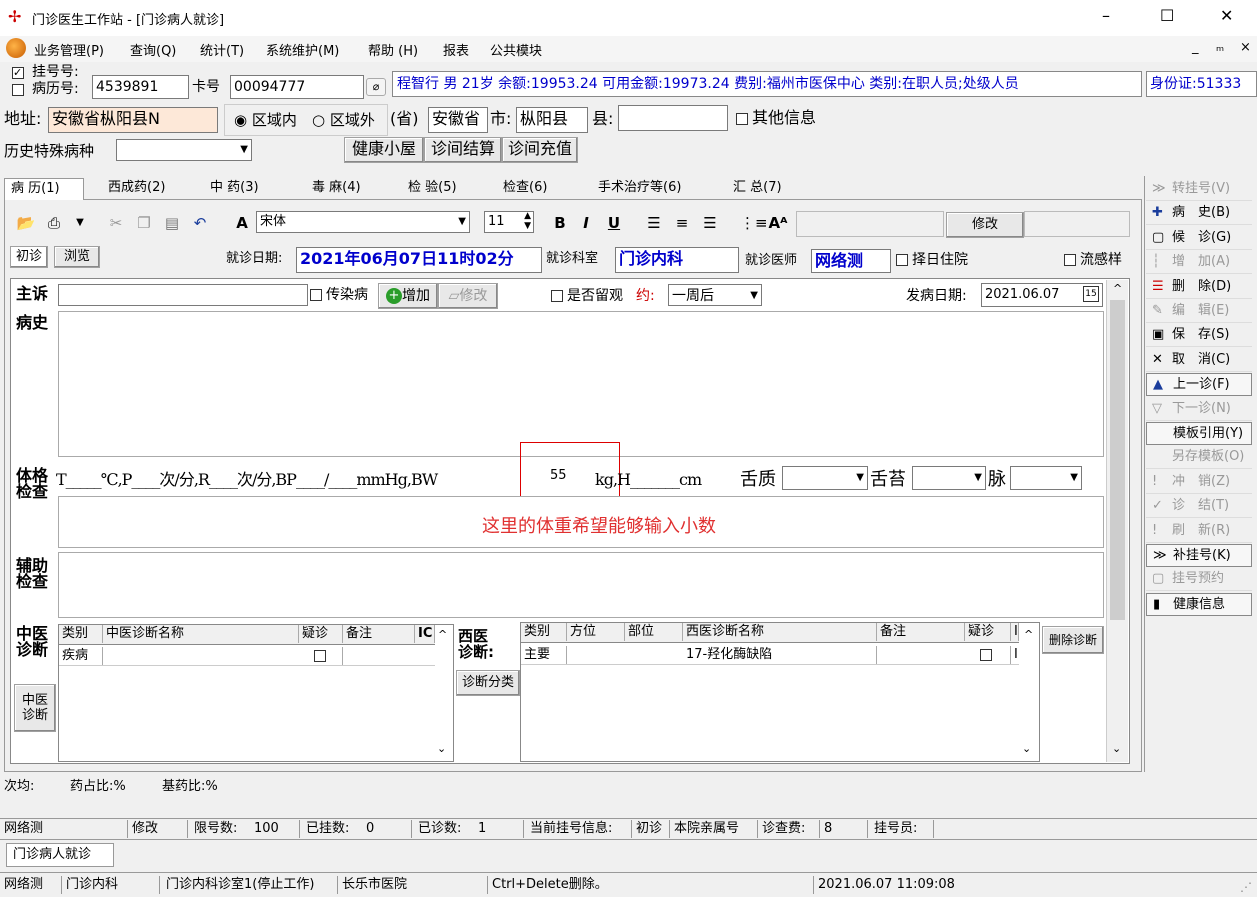  Describe the element at coordinates (540, 150) in the screenshot. I see `clinic-recharge-button: 诊间充值` at that location.